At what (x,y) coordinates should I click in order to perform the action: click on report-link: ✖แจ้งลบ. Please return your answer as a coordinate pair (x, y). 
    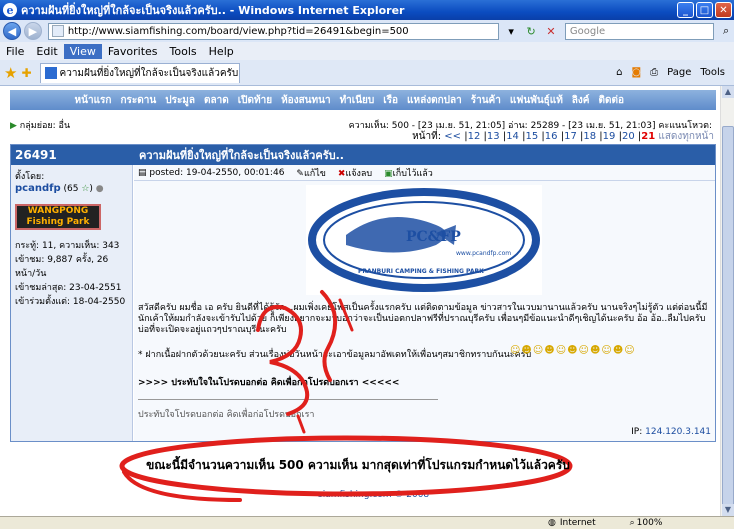
    Looking at the image, I should click on (355, 173).